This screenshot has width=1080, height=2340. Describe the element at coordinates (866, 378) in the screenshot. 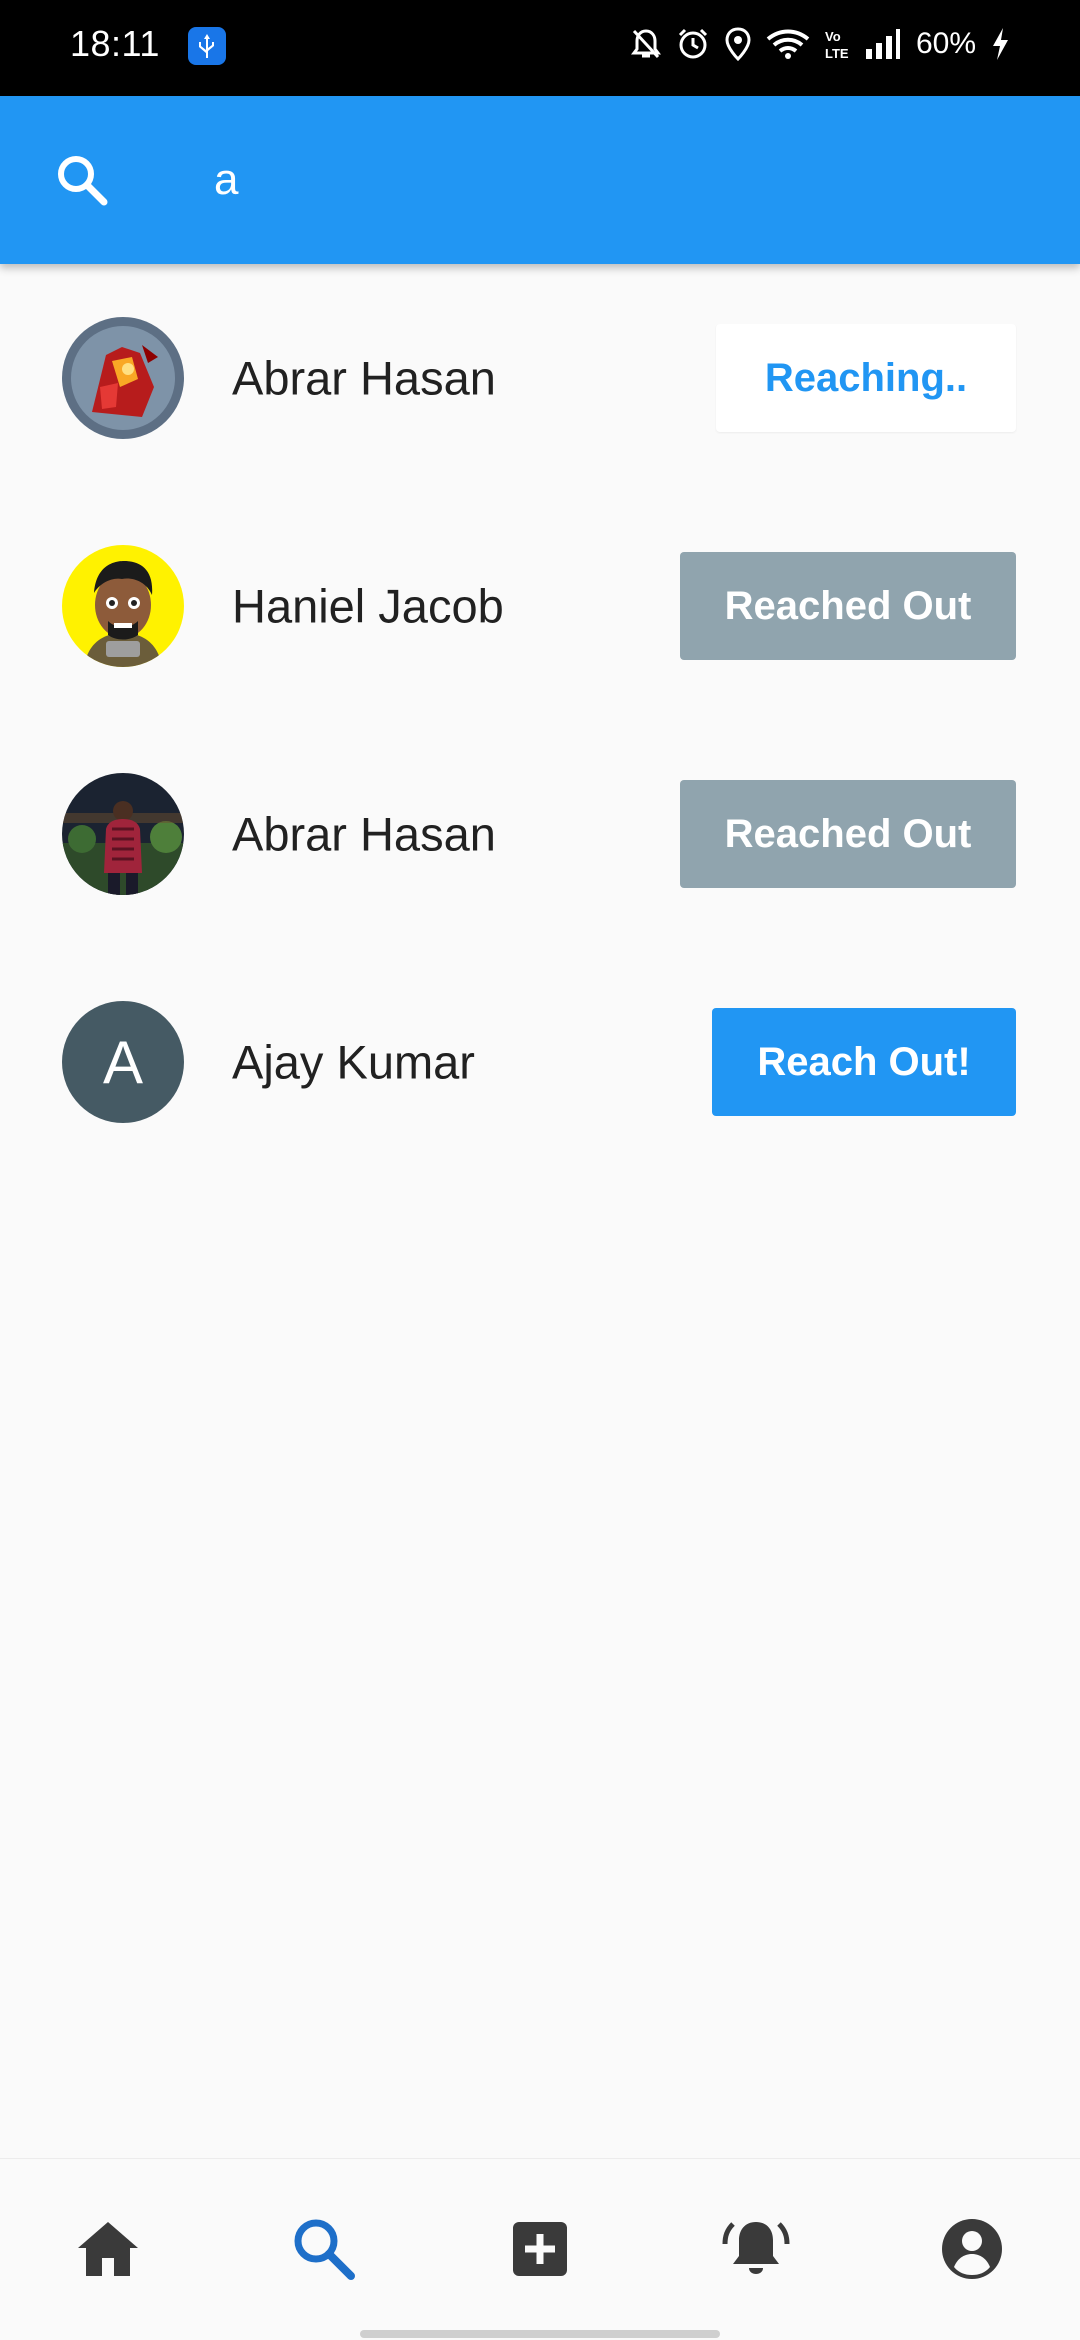

I see `reaching-button: Reaching..` at that location.